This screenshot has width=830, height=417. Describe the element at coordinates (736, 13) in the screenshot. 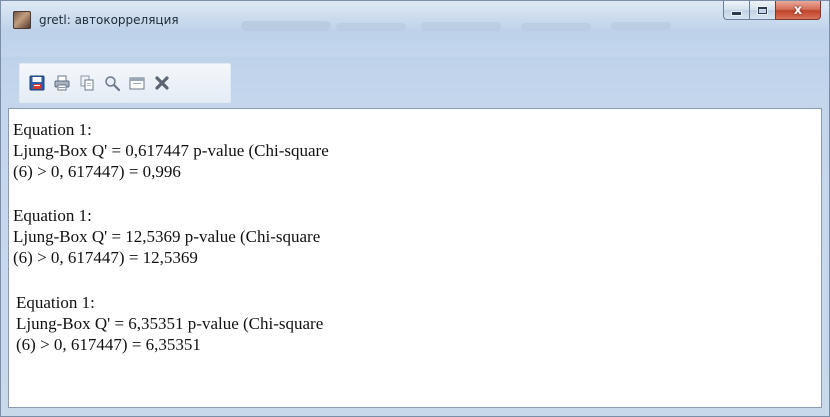

I see `minimize-icon` at that location.